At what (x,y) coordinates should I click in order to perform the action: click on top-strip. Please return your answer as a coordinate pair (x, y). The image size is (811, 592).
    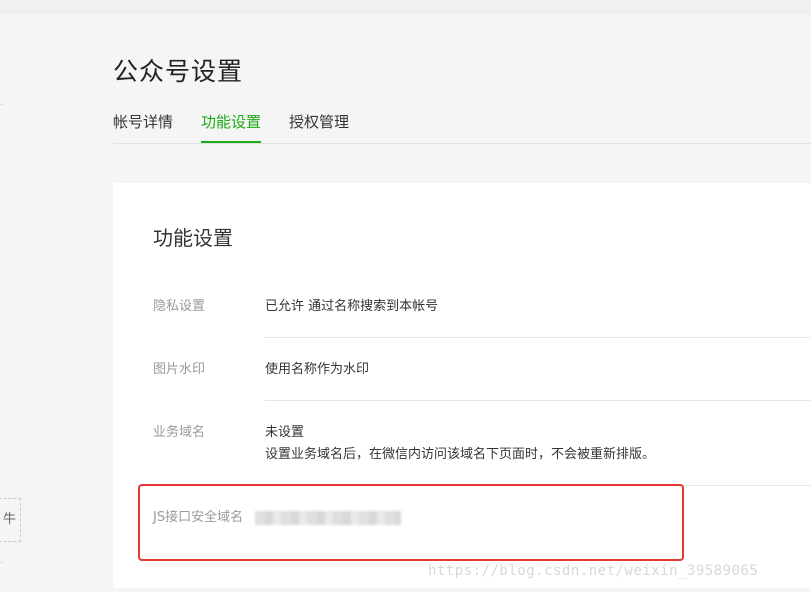
    Looking at the image, I should click on (405, 7).